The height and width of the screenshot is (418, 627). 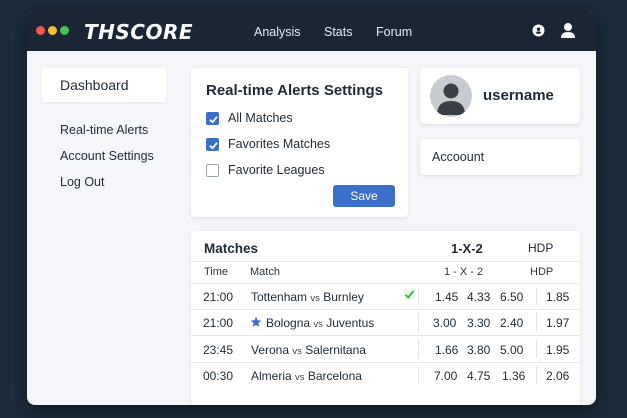 What do you see at coordinates (451, 99) in the screenshot?
I see `person-icon` at bounding box center [451, 99].